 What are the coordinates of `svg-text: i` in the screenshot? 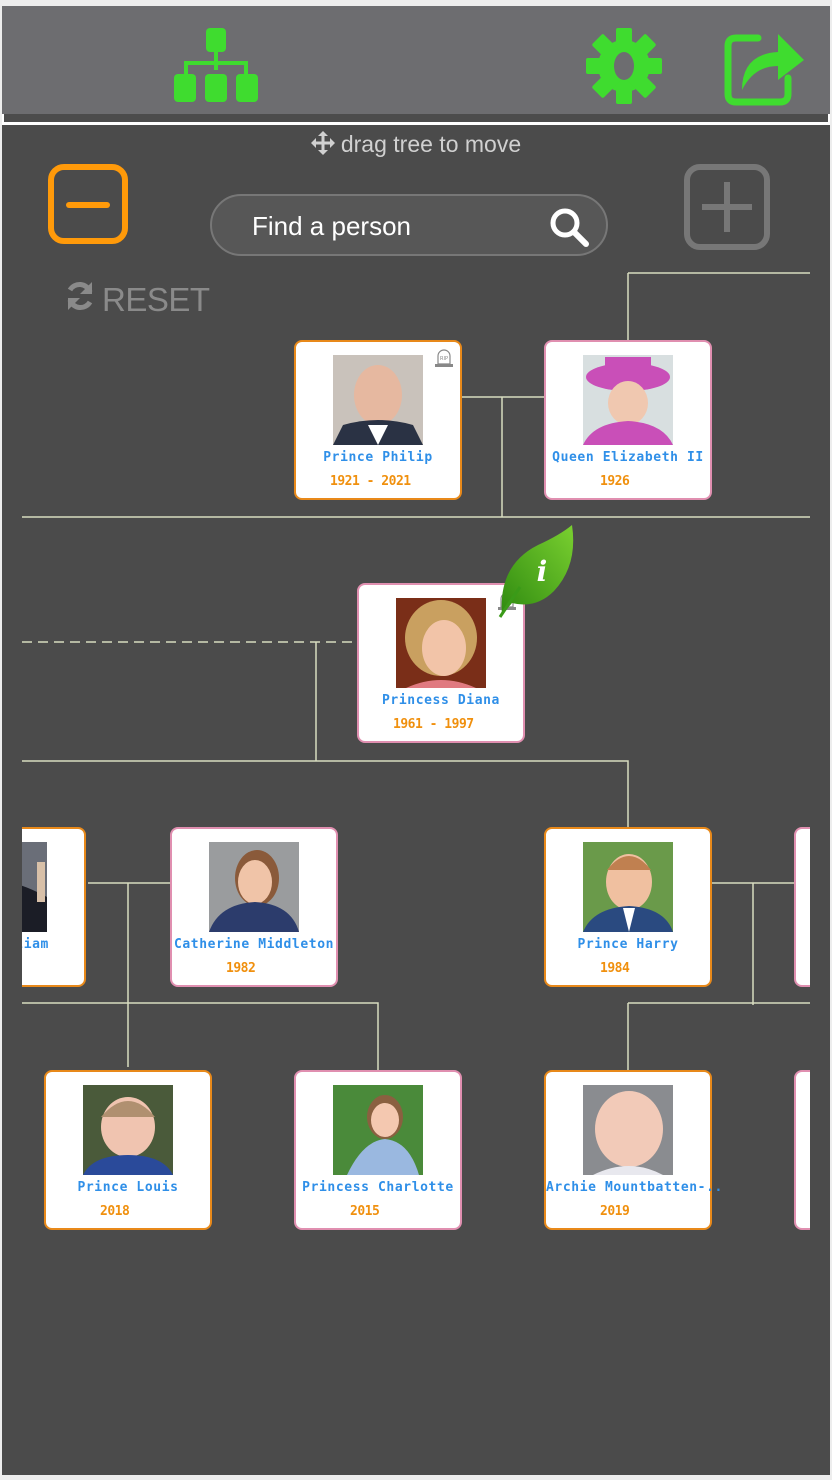 It's located at (542, 571).